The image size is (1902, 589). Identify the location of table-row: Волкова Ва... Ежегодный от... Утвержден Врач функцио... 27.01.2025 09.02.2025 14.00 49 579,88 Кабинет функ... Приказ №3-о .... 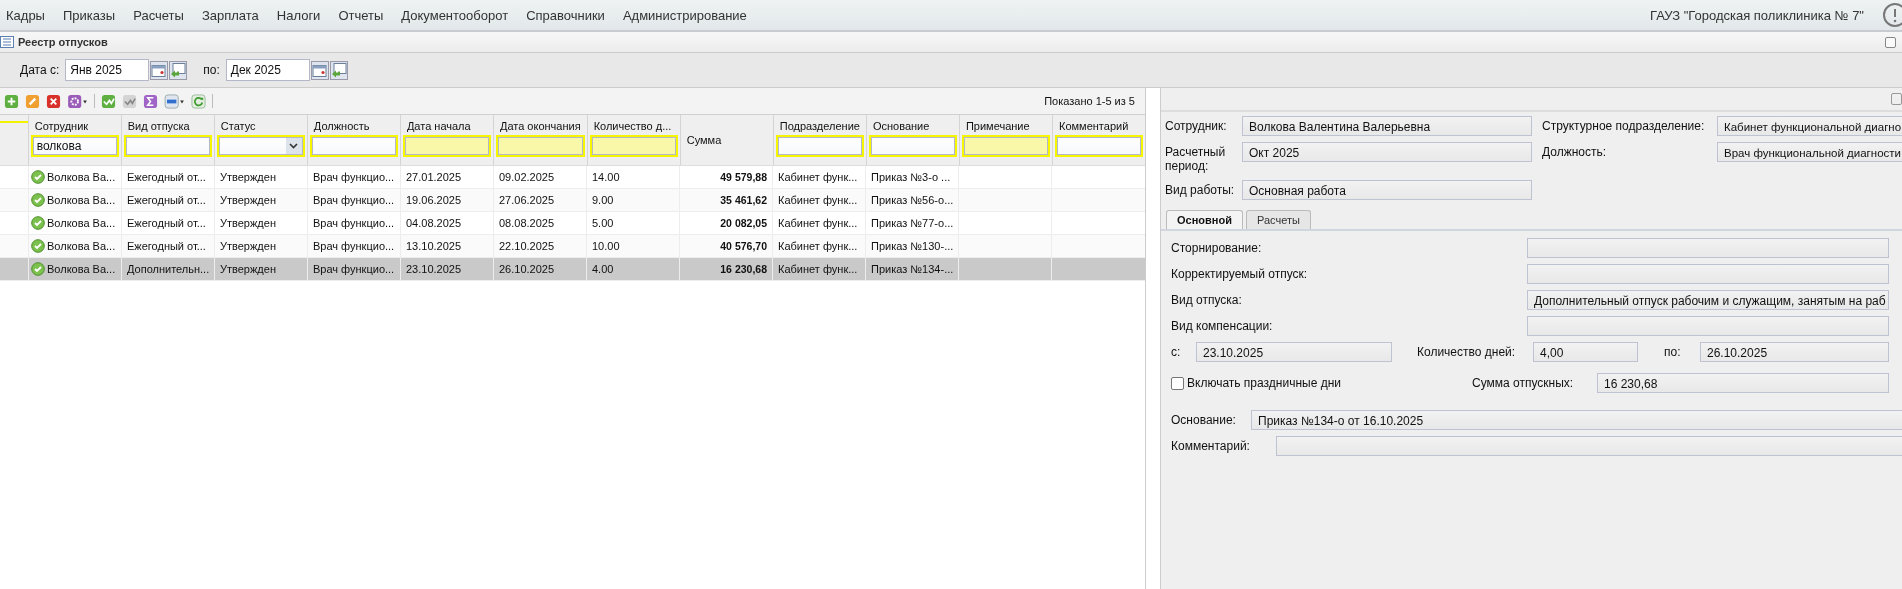
(572, 177).